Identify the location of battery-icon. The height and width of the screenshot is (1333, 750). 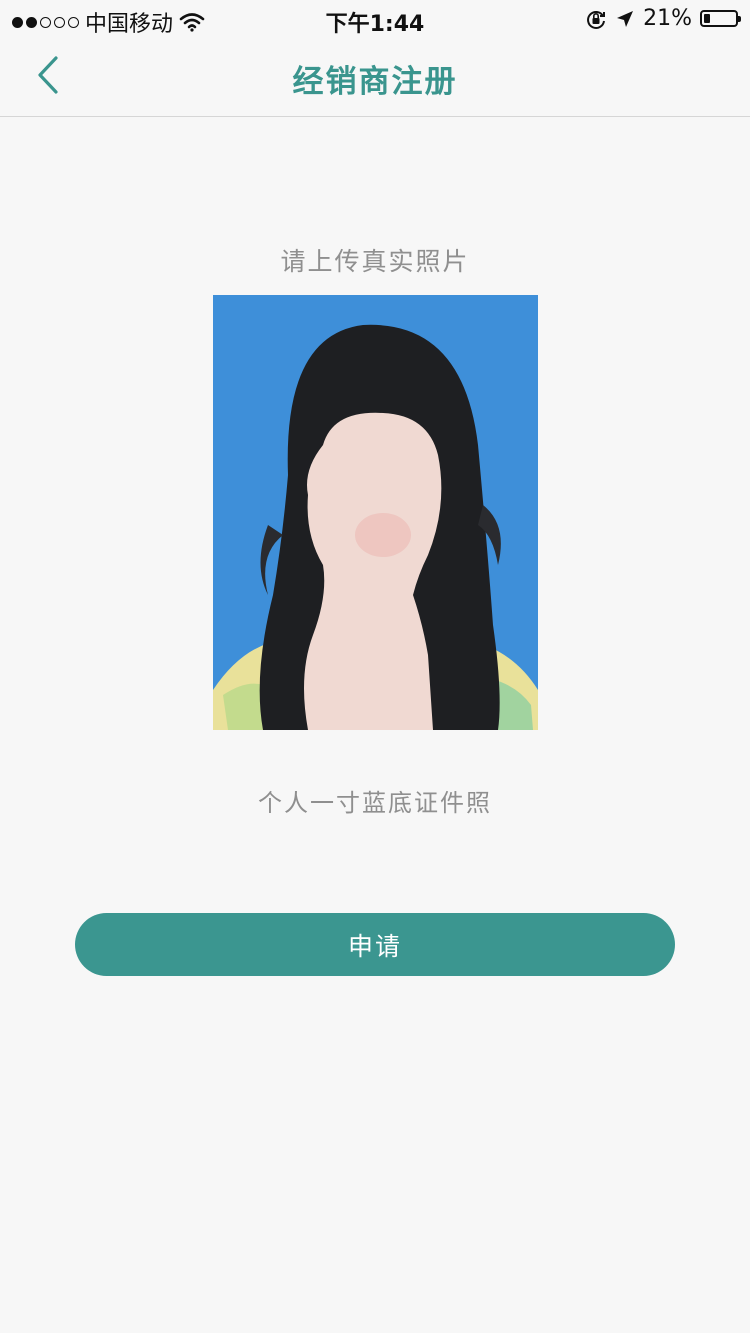
(720, 18).